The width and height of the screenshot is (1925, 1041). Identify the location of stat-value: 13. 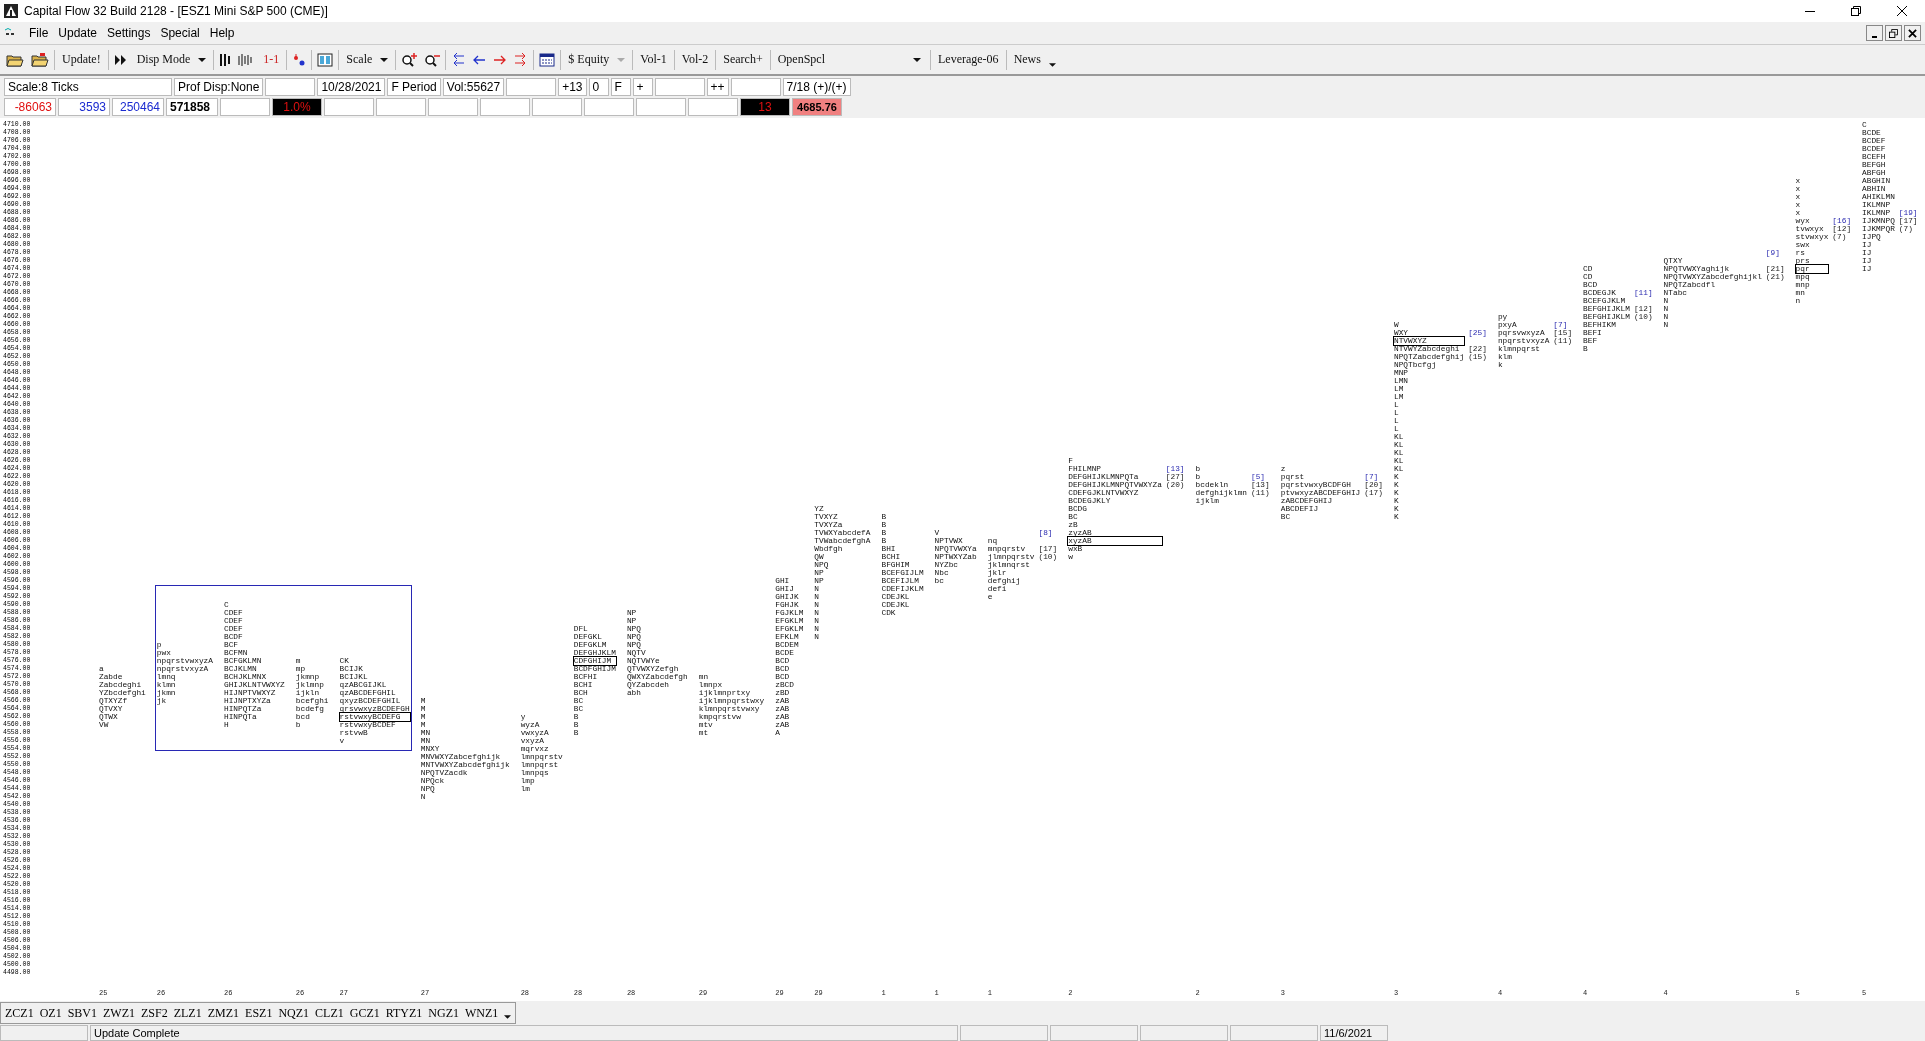
(765, 107).